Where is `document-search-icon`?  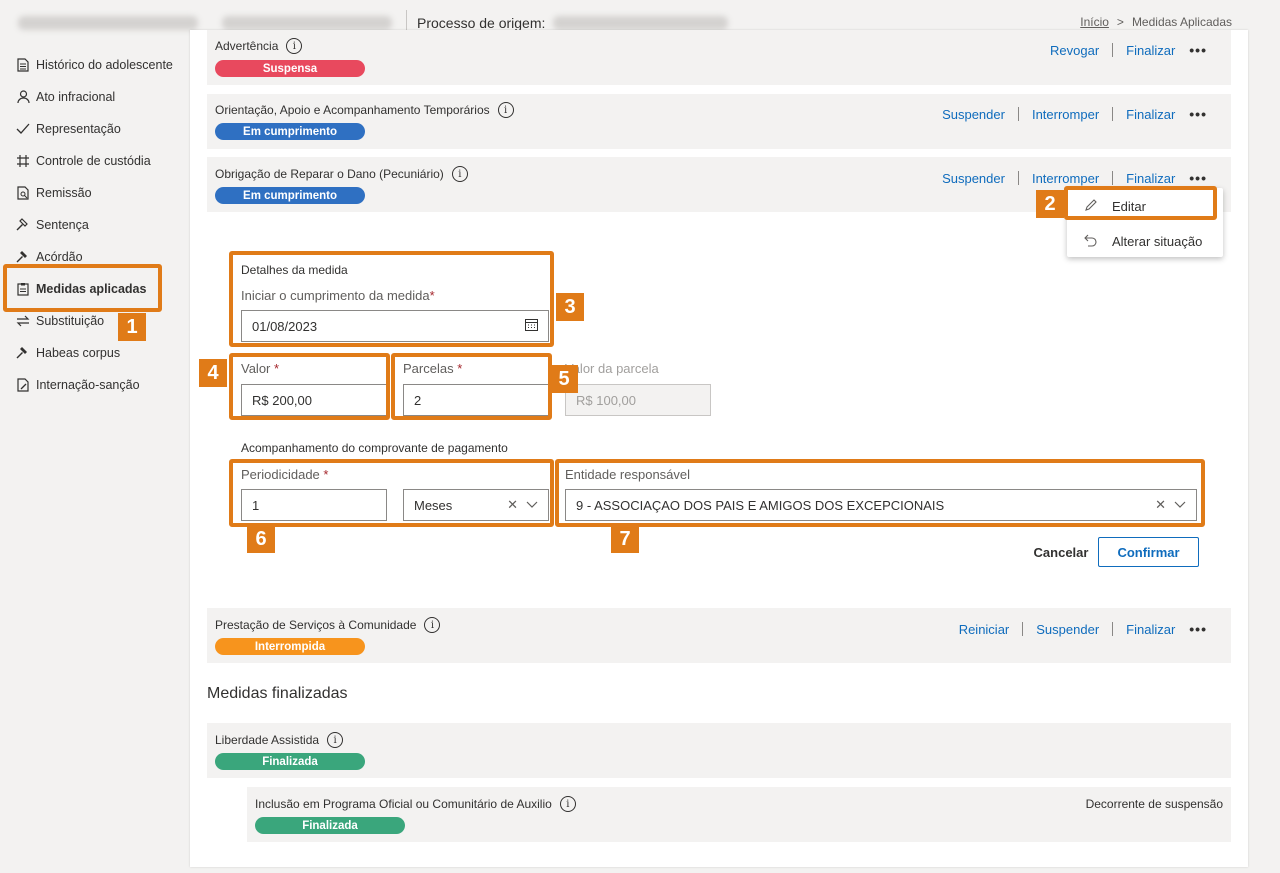 document-search-icon is located at coordinates (23, 193).